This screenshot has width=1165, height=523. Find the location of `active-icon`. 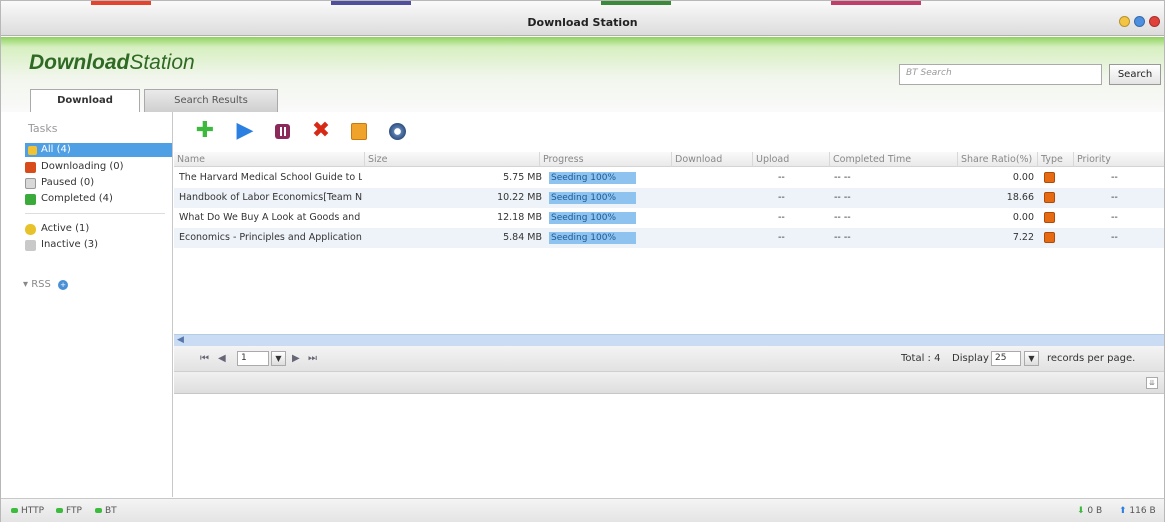

active-icon is located at coordinates (30, 229).